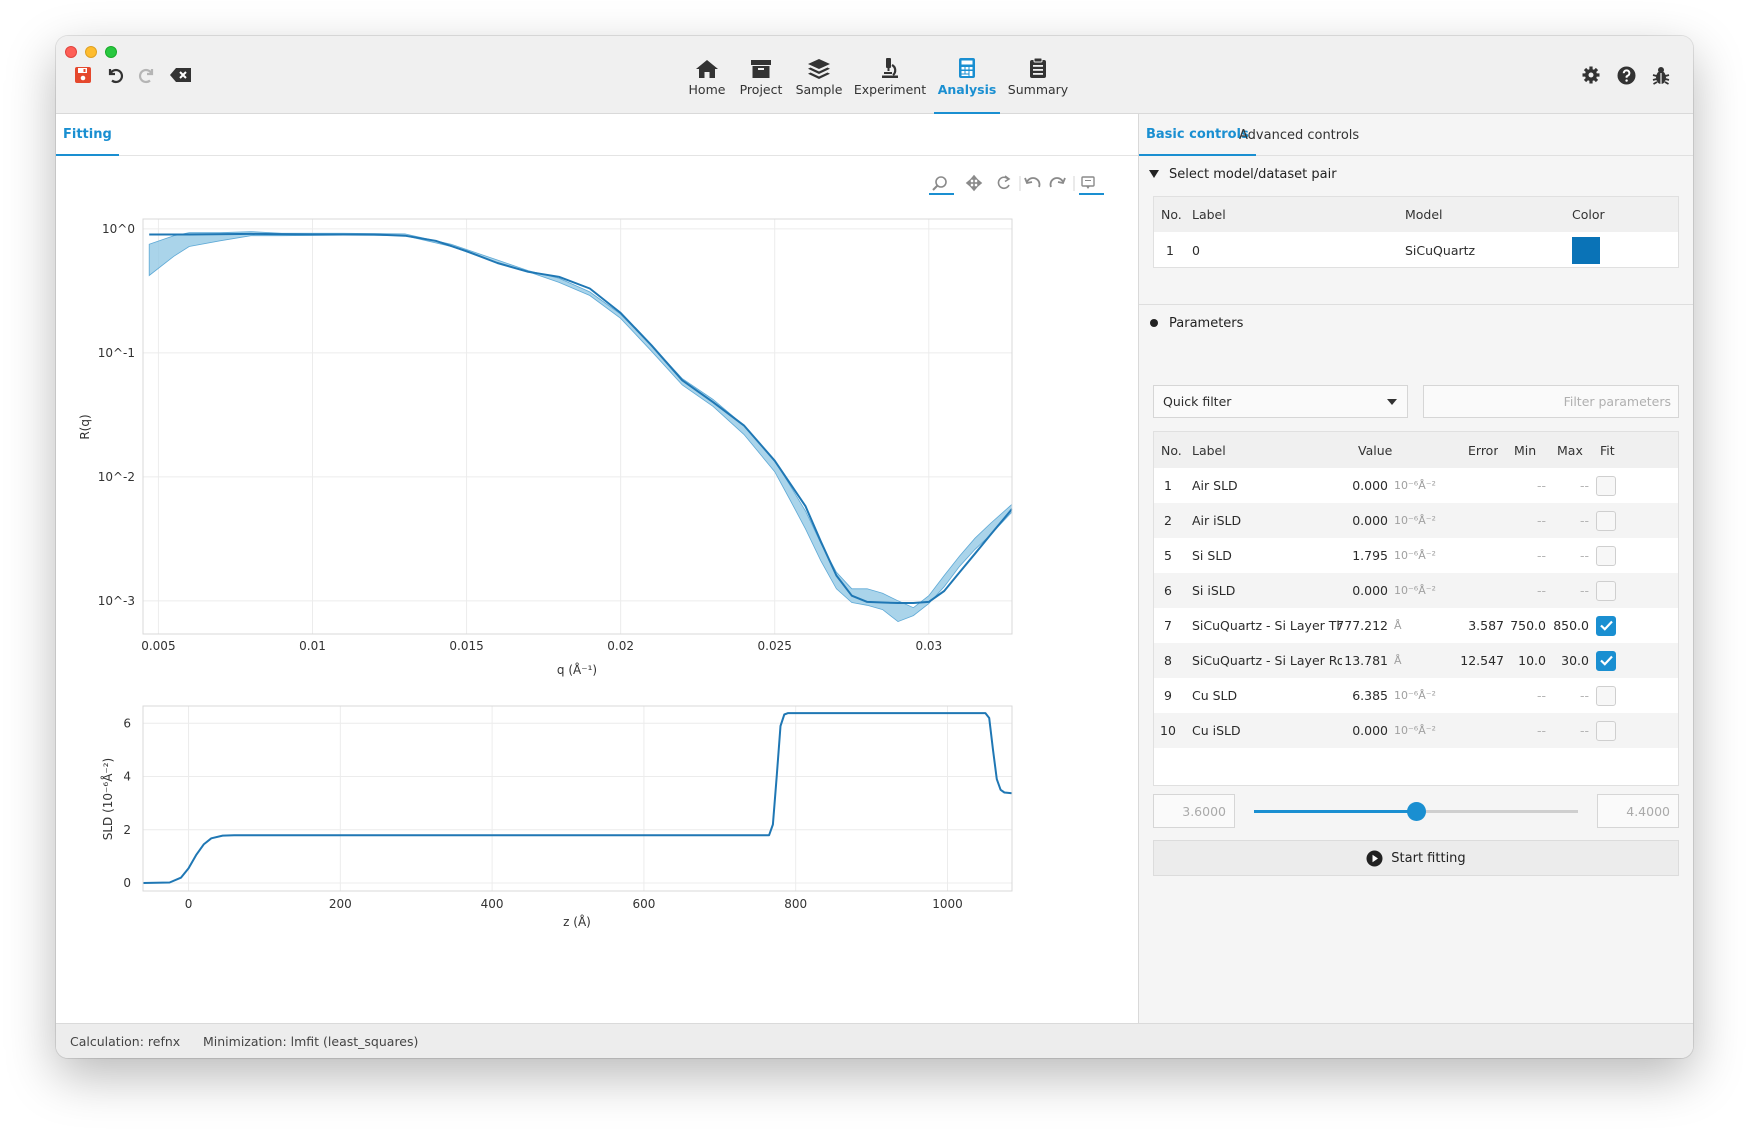 The height and width of the screenshot is (1132, 1749). I want to click on y-tick-label: 10^-1, so click(116, 353).